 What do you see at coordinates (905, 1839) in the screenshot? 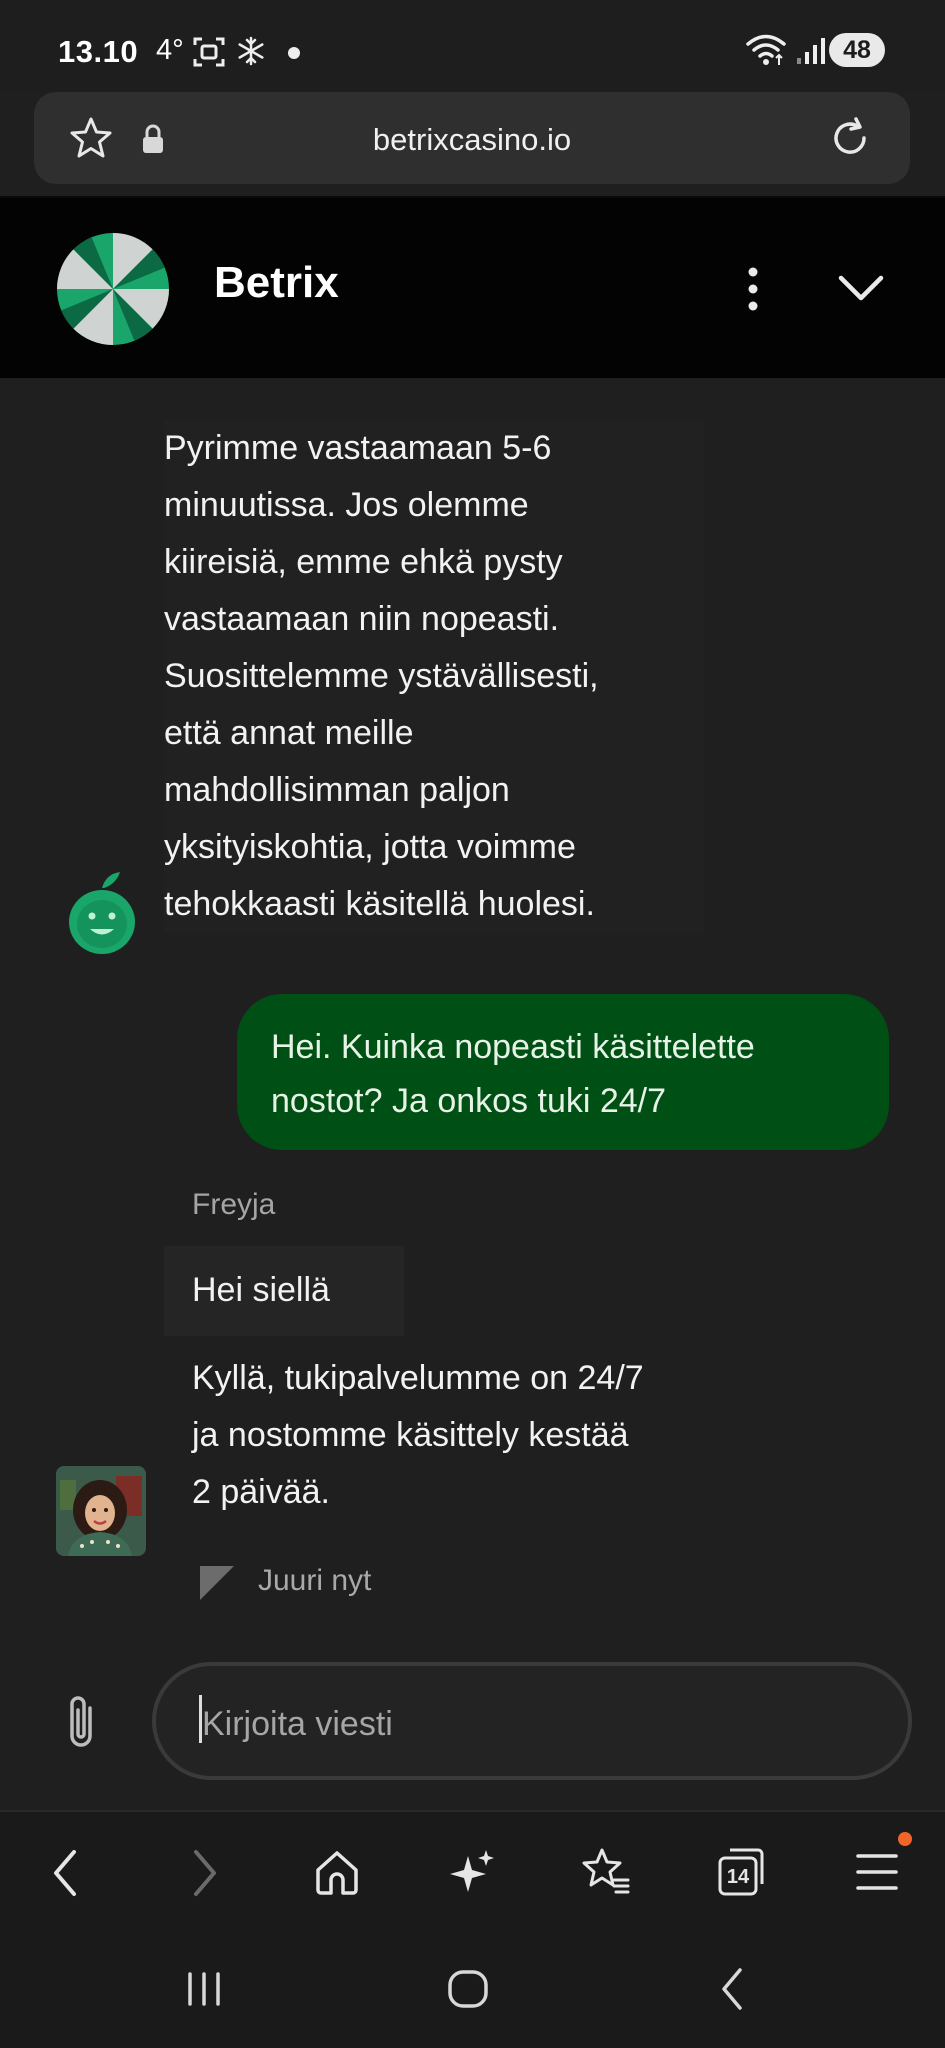
I see `menu-notification-badge` at bounding box center [905, 1839].